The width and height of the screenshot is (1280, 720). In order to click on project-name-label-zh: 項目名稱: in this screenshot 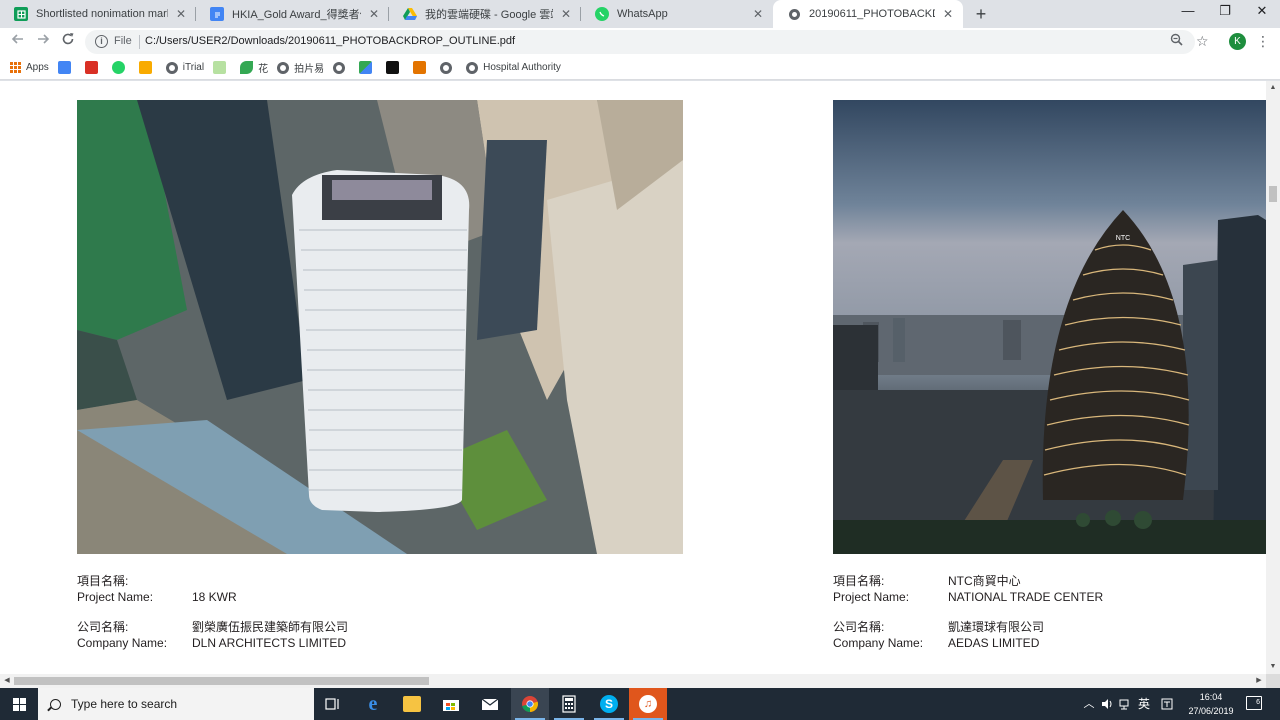, I will do `click(859, 581)`.